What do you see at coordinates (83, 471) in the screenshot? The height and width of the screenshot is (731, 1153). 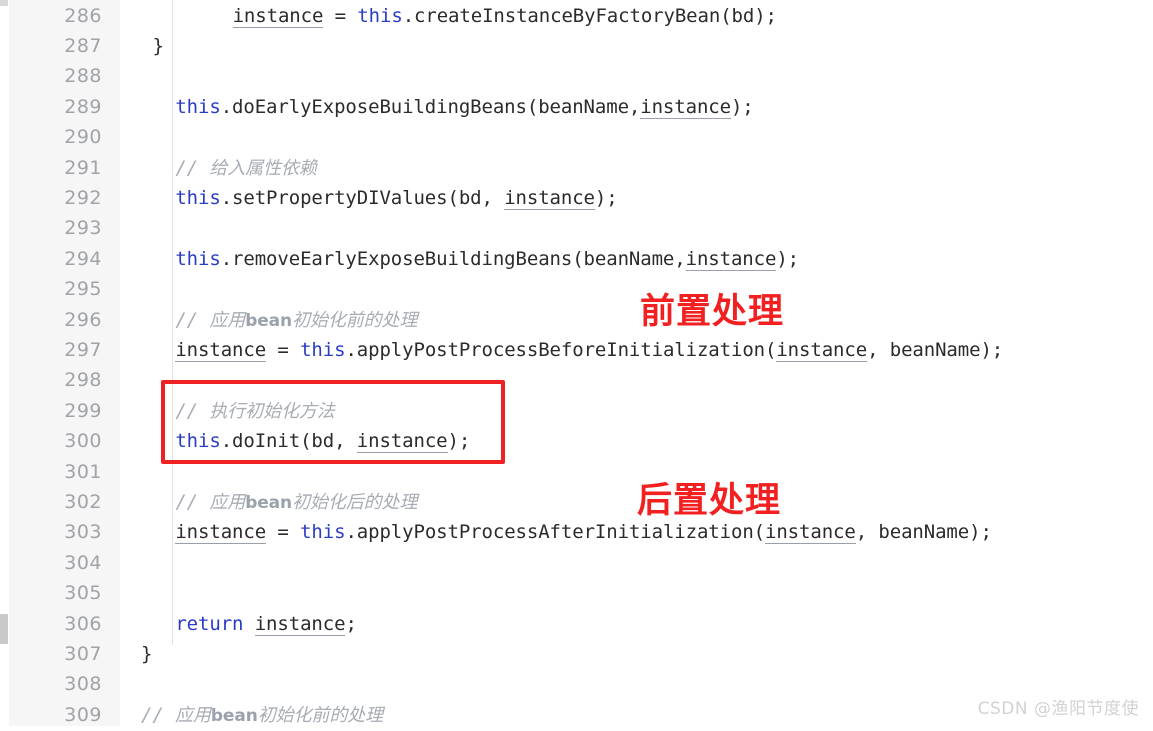 I see `line-number: 301` at bounding box center [83, 471].